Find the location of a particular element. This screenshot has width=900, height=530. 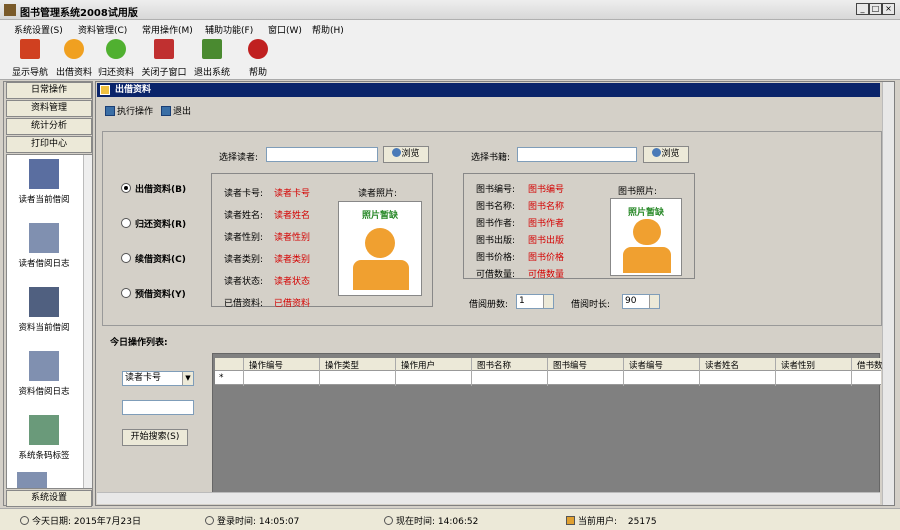

book-photo: 照片暂缺 is located at coordinates (646, 237).